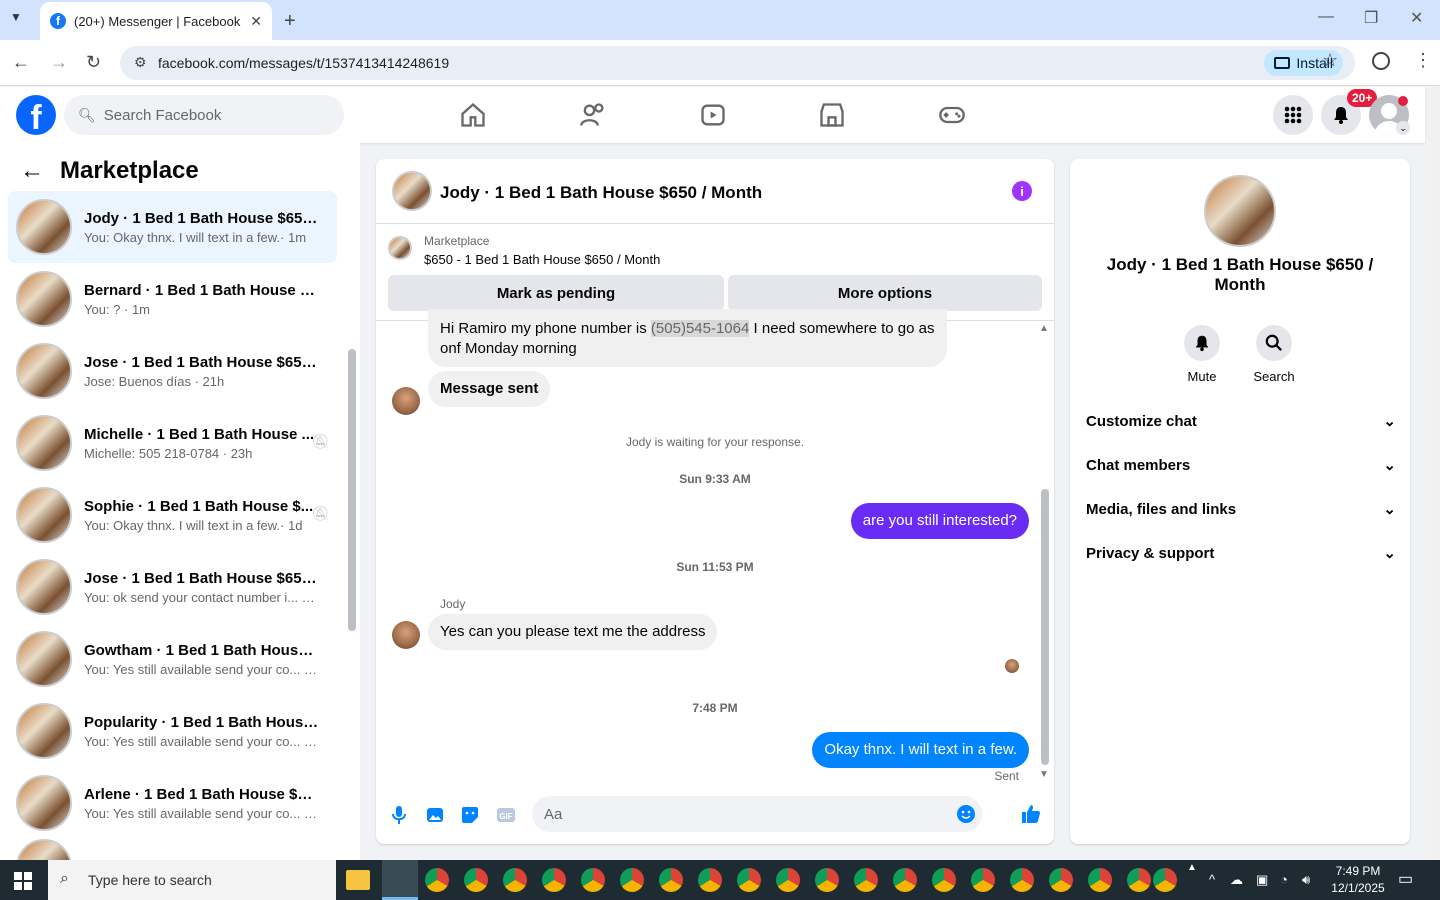  What do you see at coordinates (1044, 328) in the screenshot?
I see `scroll-up-icon: ▲` at bounding box center [1044, 328].